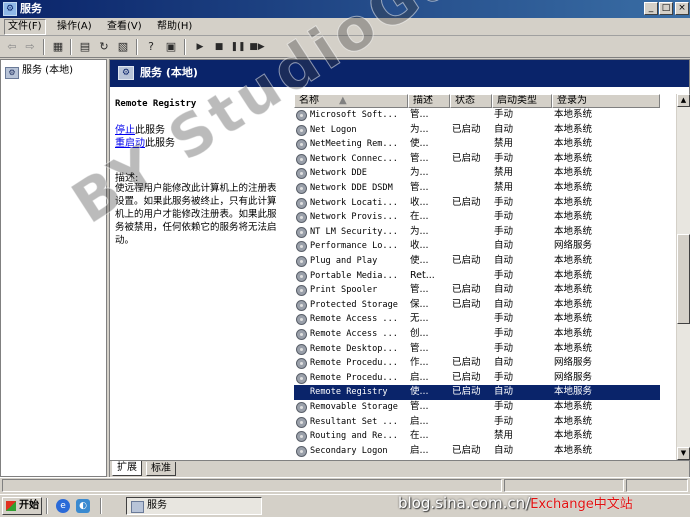  What do you see at coordinates (343, 100) in the screenshot?
I see `sort-ascending-icon: ▲` at bounding box center [343, 100].